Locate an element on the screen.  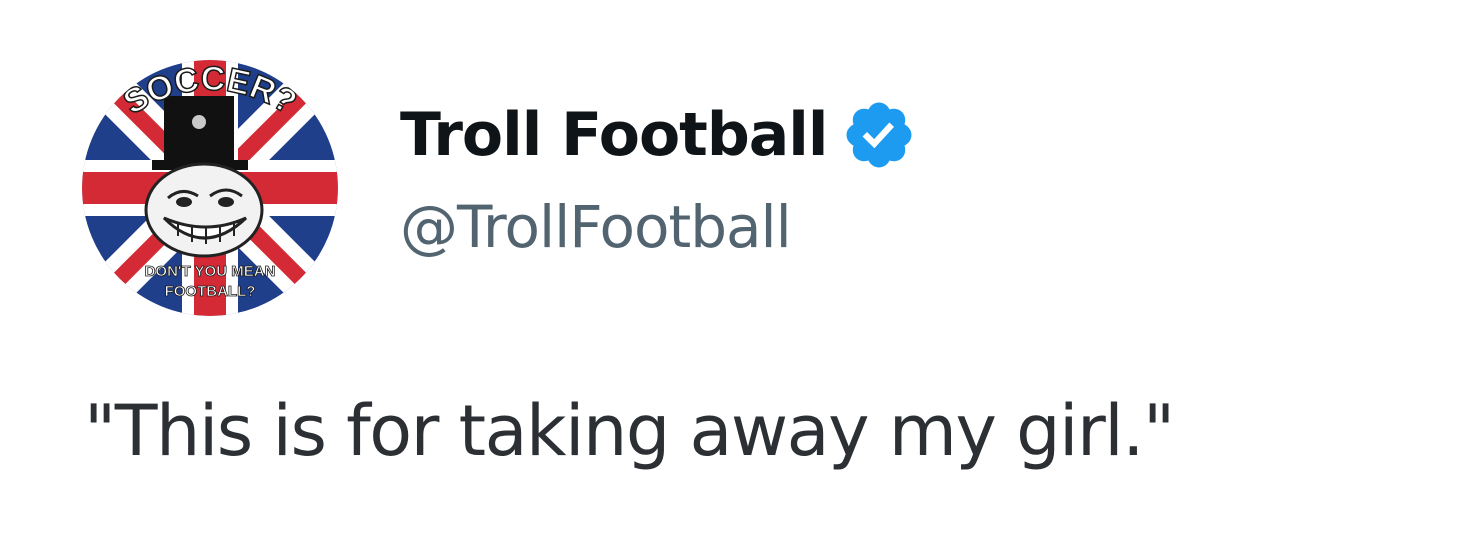
troll-face-union-jack-avatar-icon: SOCCER? DON'T YOU MEAN FOOTBALL? is located at coordinates (210, 188).